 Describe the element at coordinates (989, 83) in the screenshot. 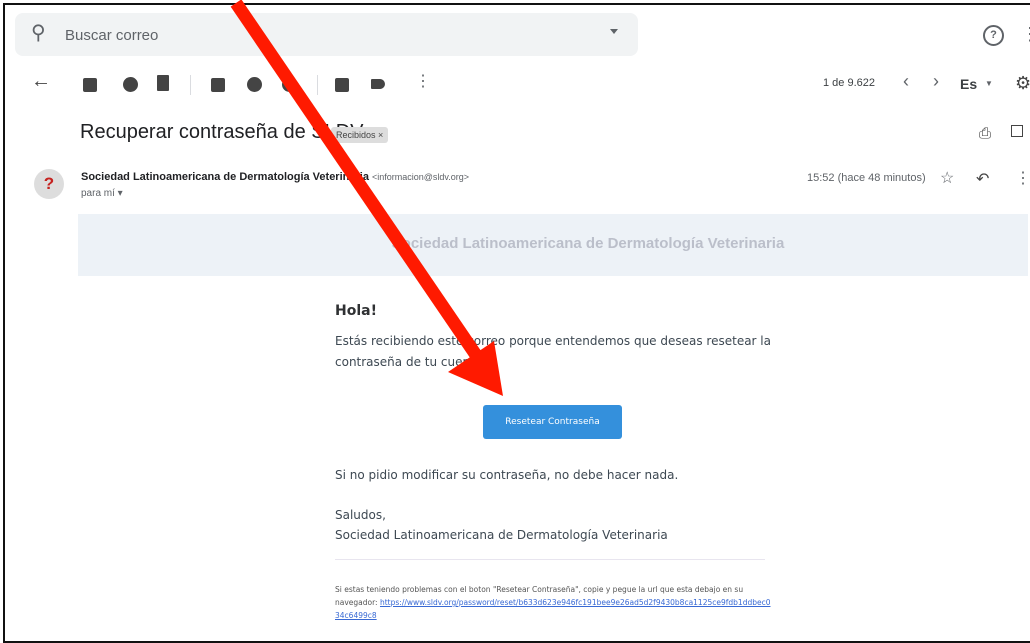

I see `language-caret-icon: ▼` at that location.